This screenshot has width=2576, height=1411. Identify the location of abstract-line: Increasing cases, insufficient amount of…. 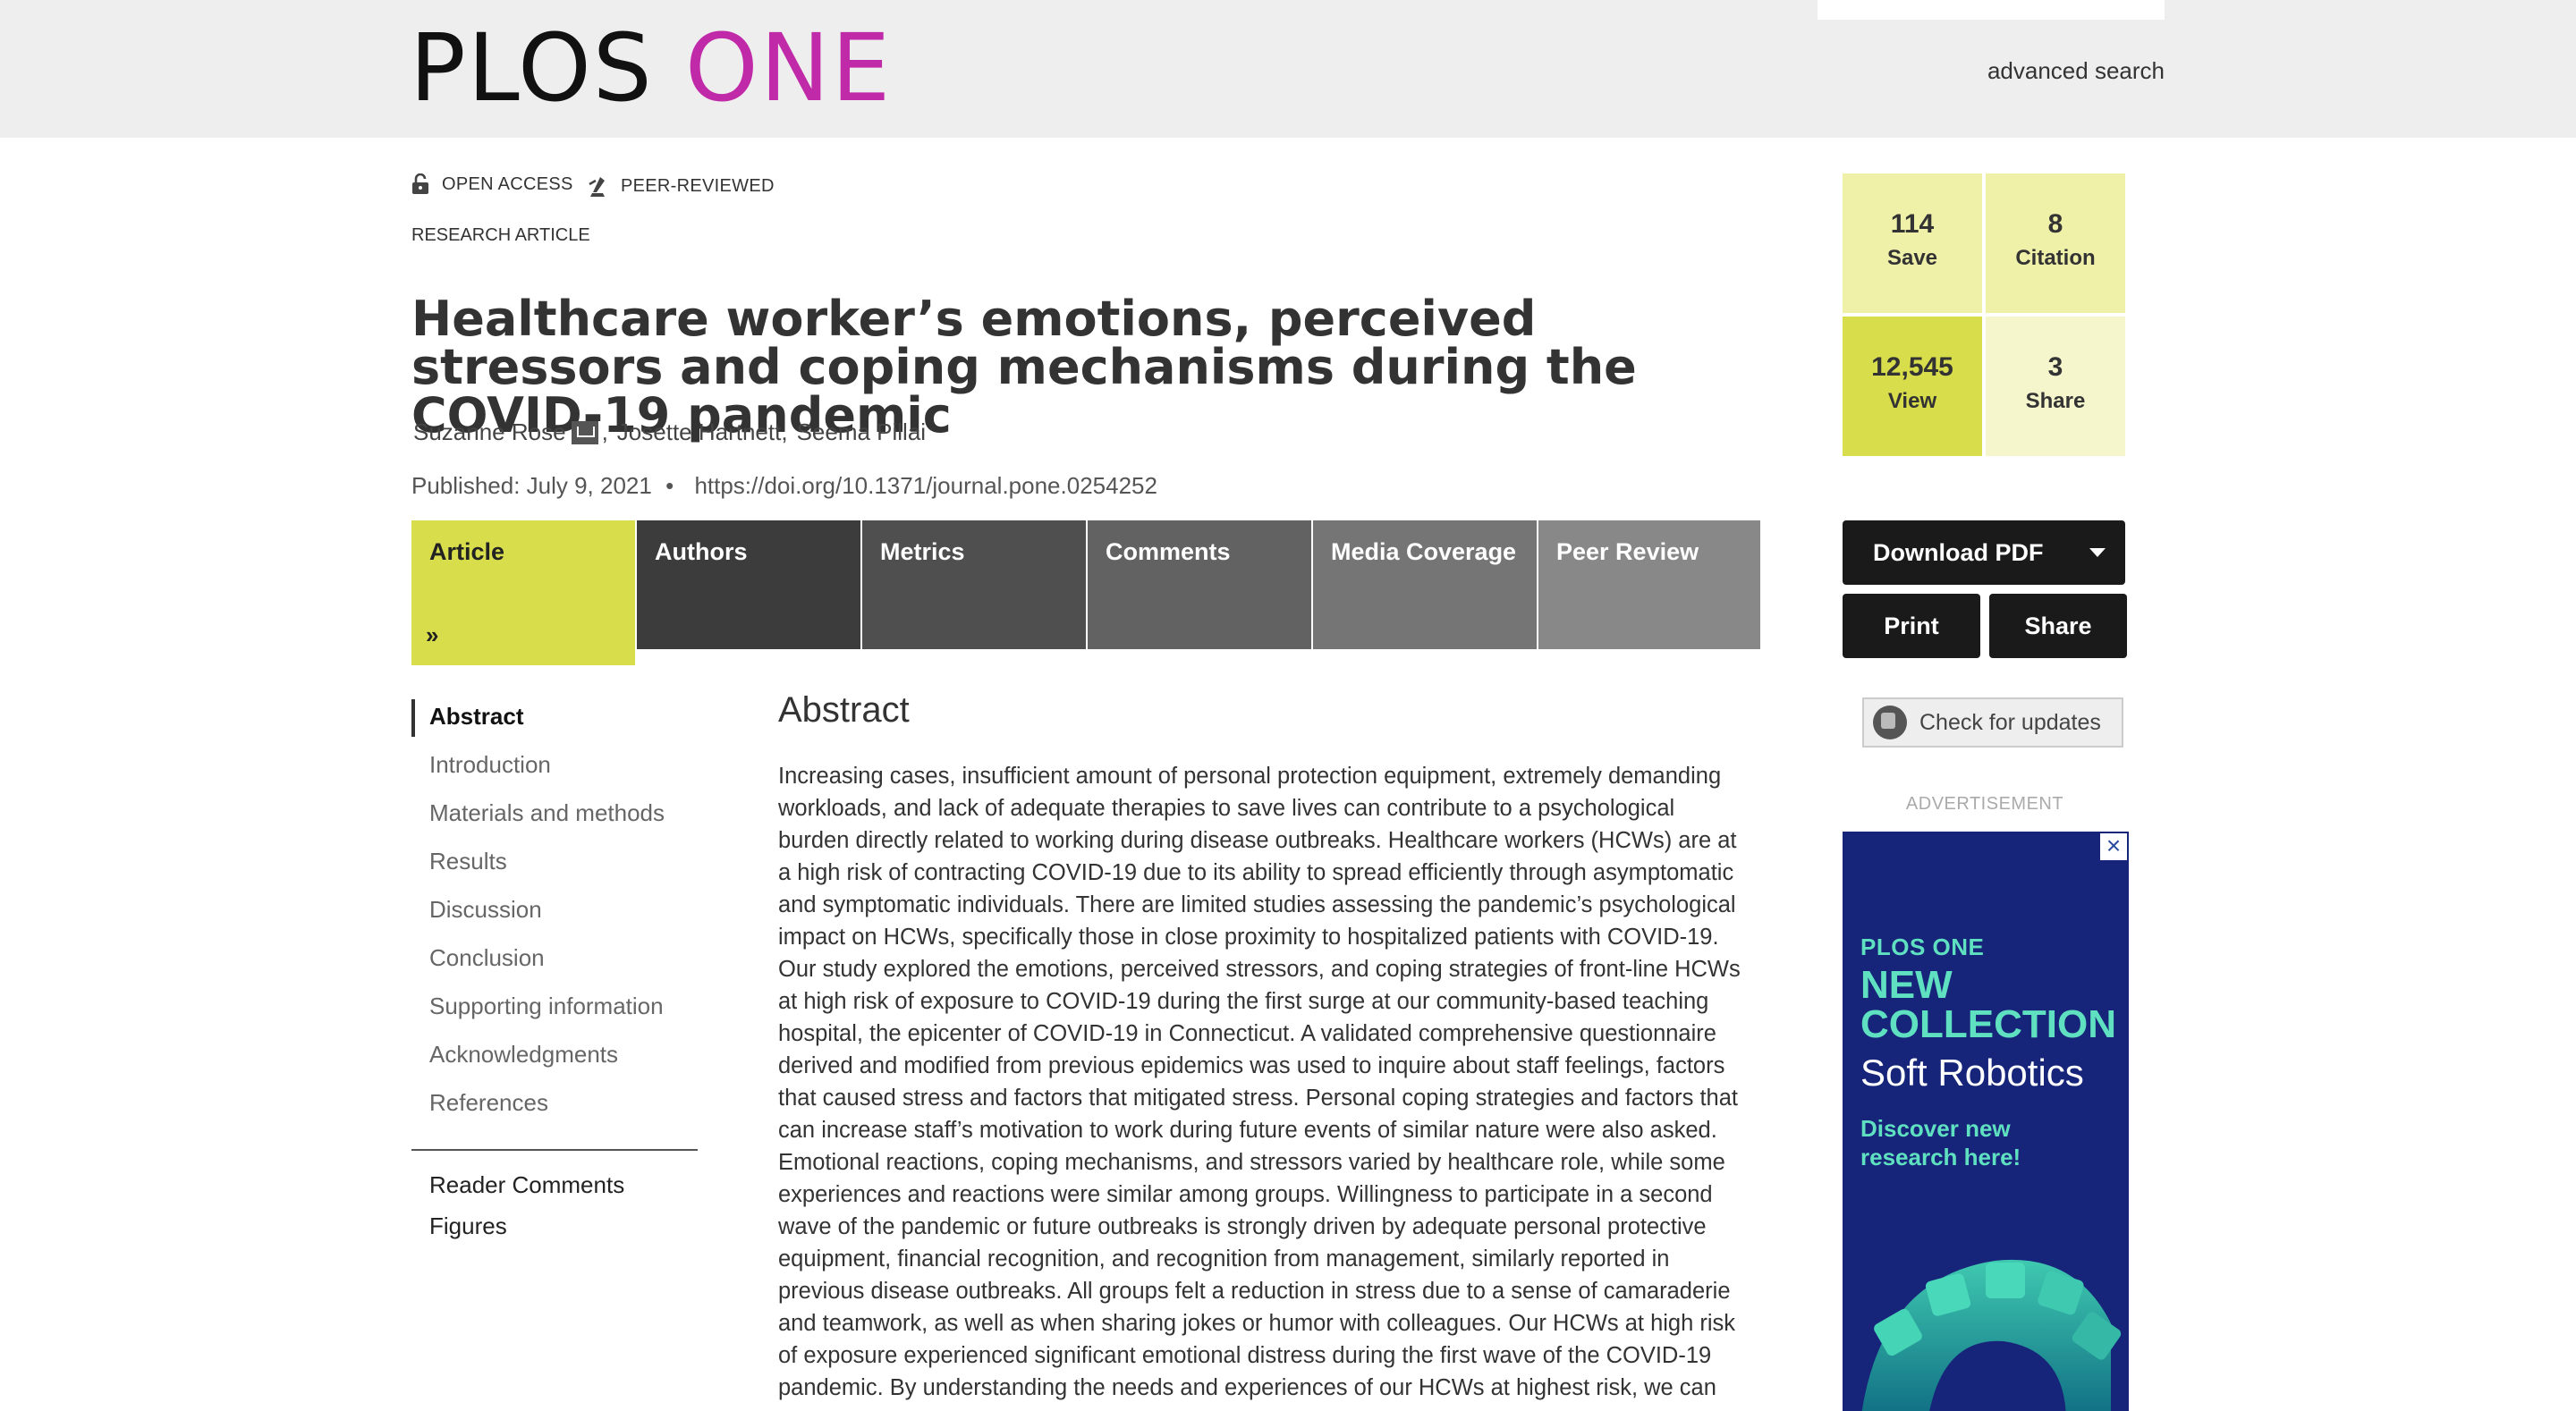
(1250, 776).